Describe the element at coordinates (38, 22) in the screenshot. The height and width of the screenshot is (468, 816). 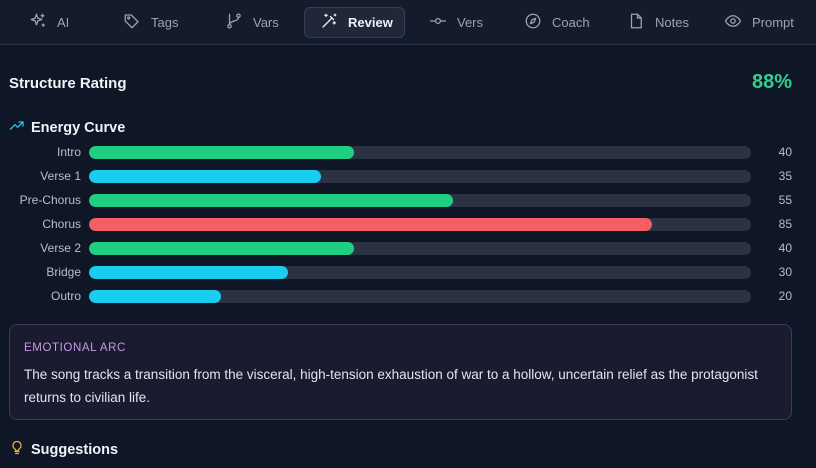
I see `sparkles-icon` at that location.